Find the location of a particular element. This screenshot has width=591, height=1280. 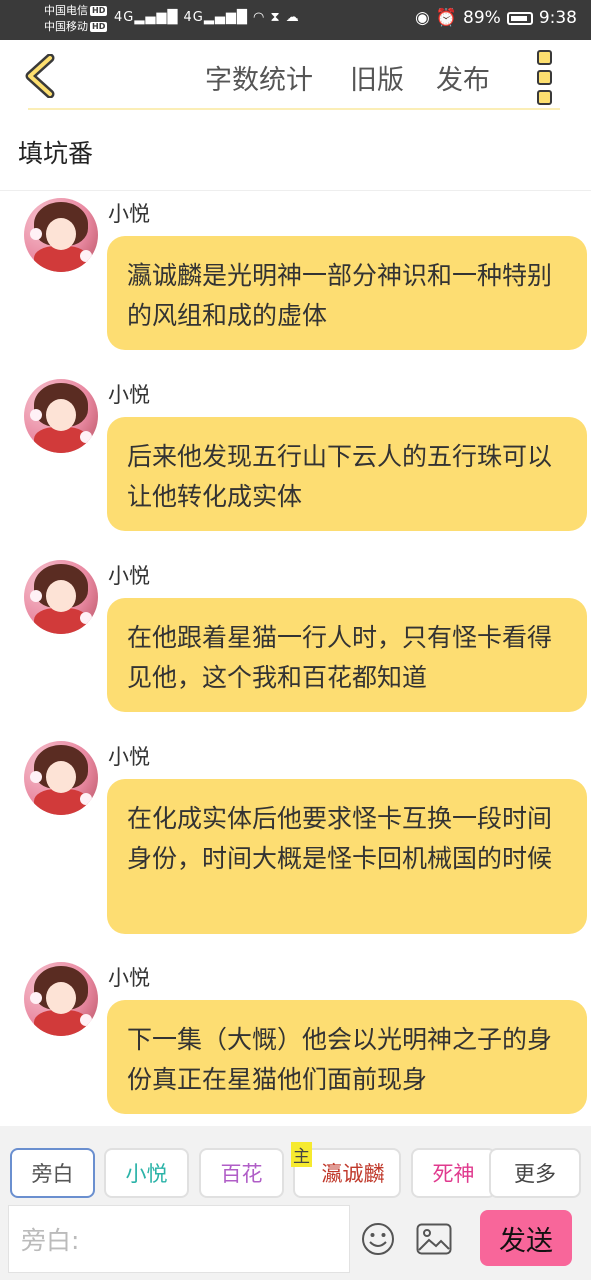

word-count-button: 字数统计 is located at coordinates (259, 77).